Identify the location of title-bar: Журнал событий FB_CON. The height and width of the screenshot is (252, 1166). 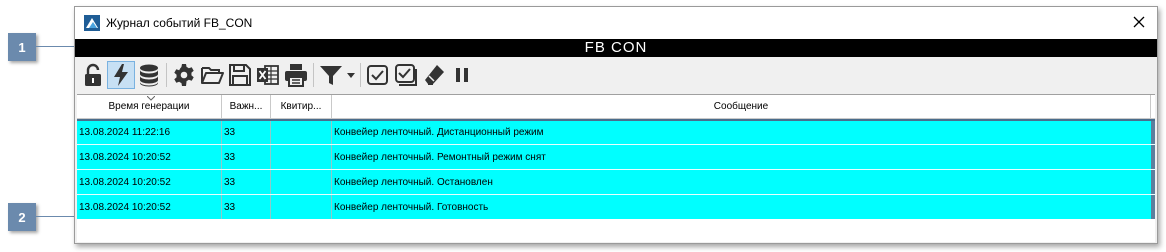
(616, 23).